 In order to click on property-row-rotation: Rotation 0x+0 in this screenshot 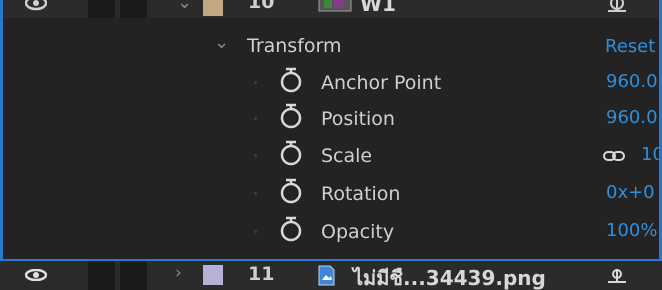, I will do `click(331, 193)`.